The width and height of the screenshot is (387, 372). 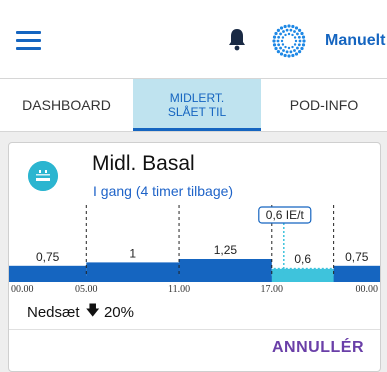 What do you see at coordinates (318, 348) in the screenshot?
I see `cancel-button: ANNULLÉR` at bounding box center [318, 348].